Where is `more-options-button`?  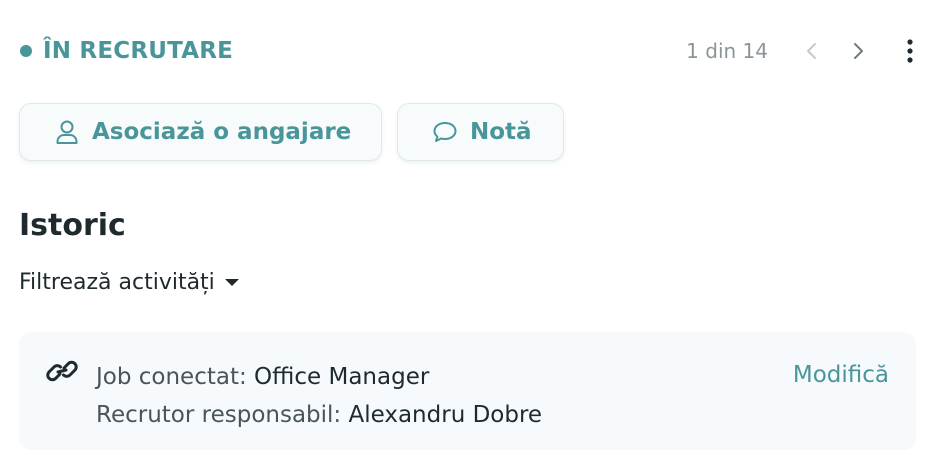
more-options-button is located at coordinates (910, 51).